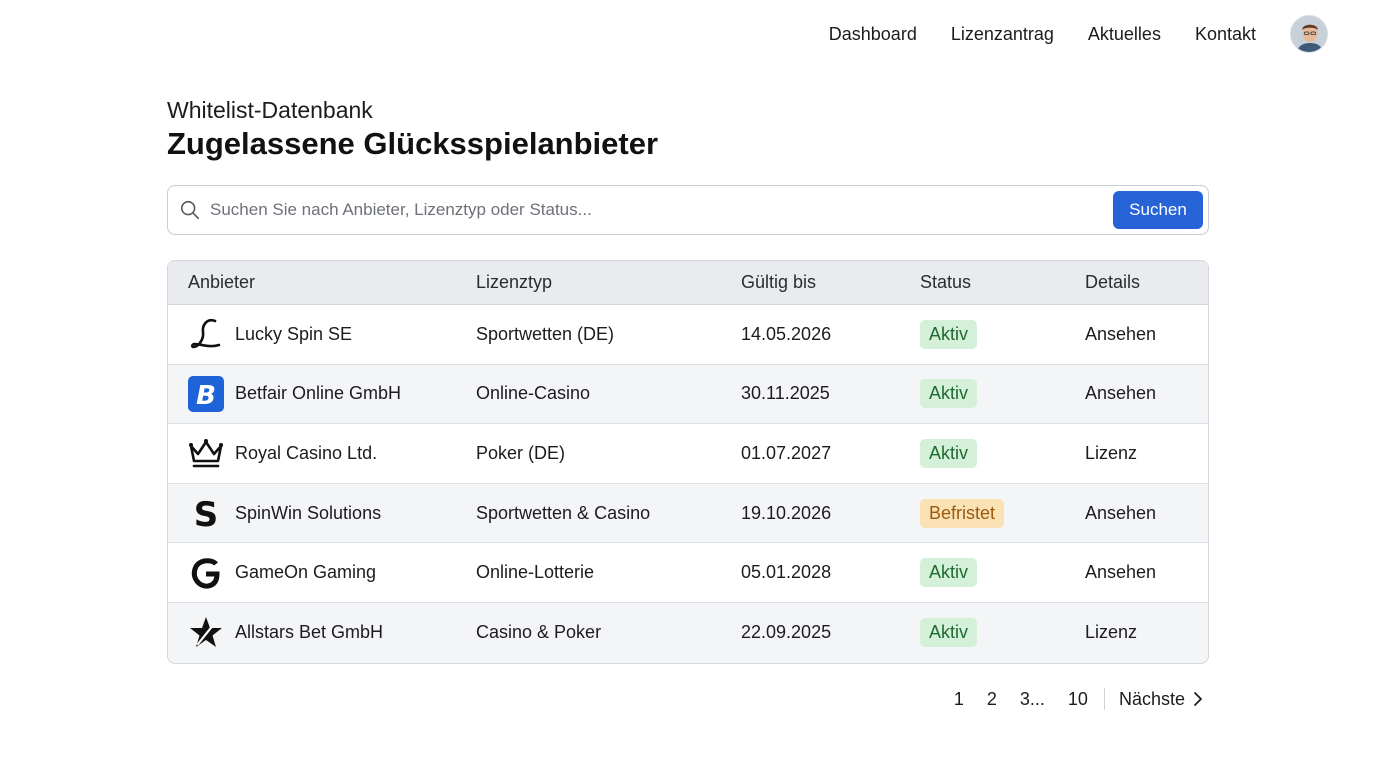 This screenshot has height=768, width=1376. I want to click on provider-name: Royal Casino Ltd., so click(306, 452).